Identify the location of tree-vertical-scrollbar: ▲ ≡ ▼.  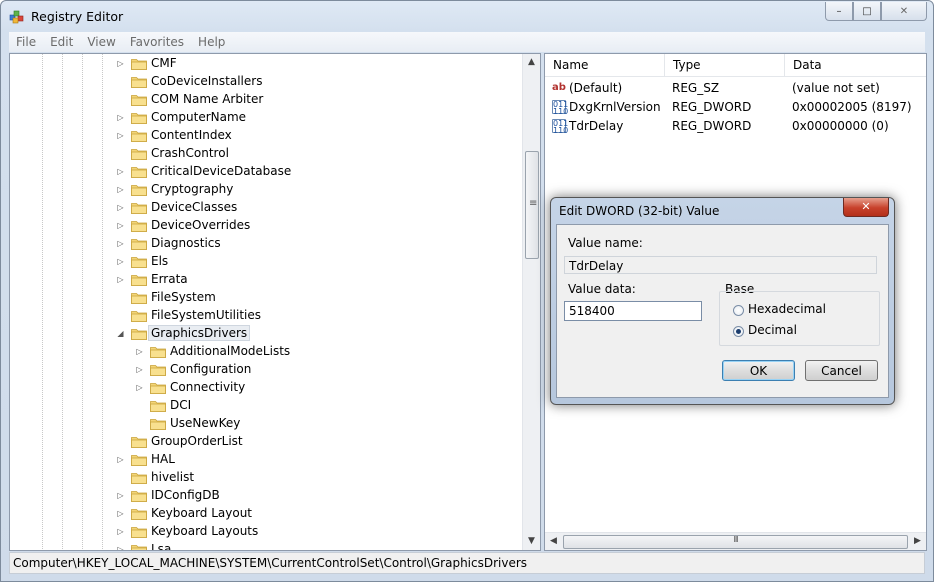
(531, 302).